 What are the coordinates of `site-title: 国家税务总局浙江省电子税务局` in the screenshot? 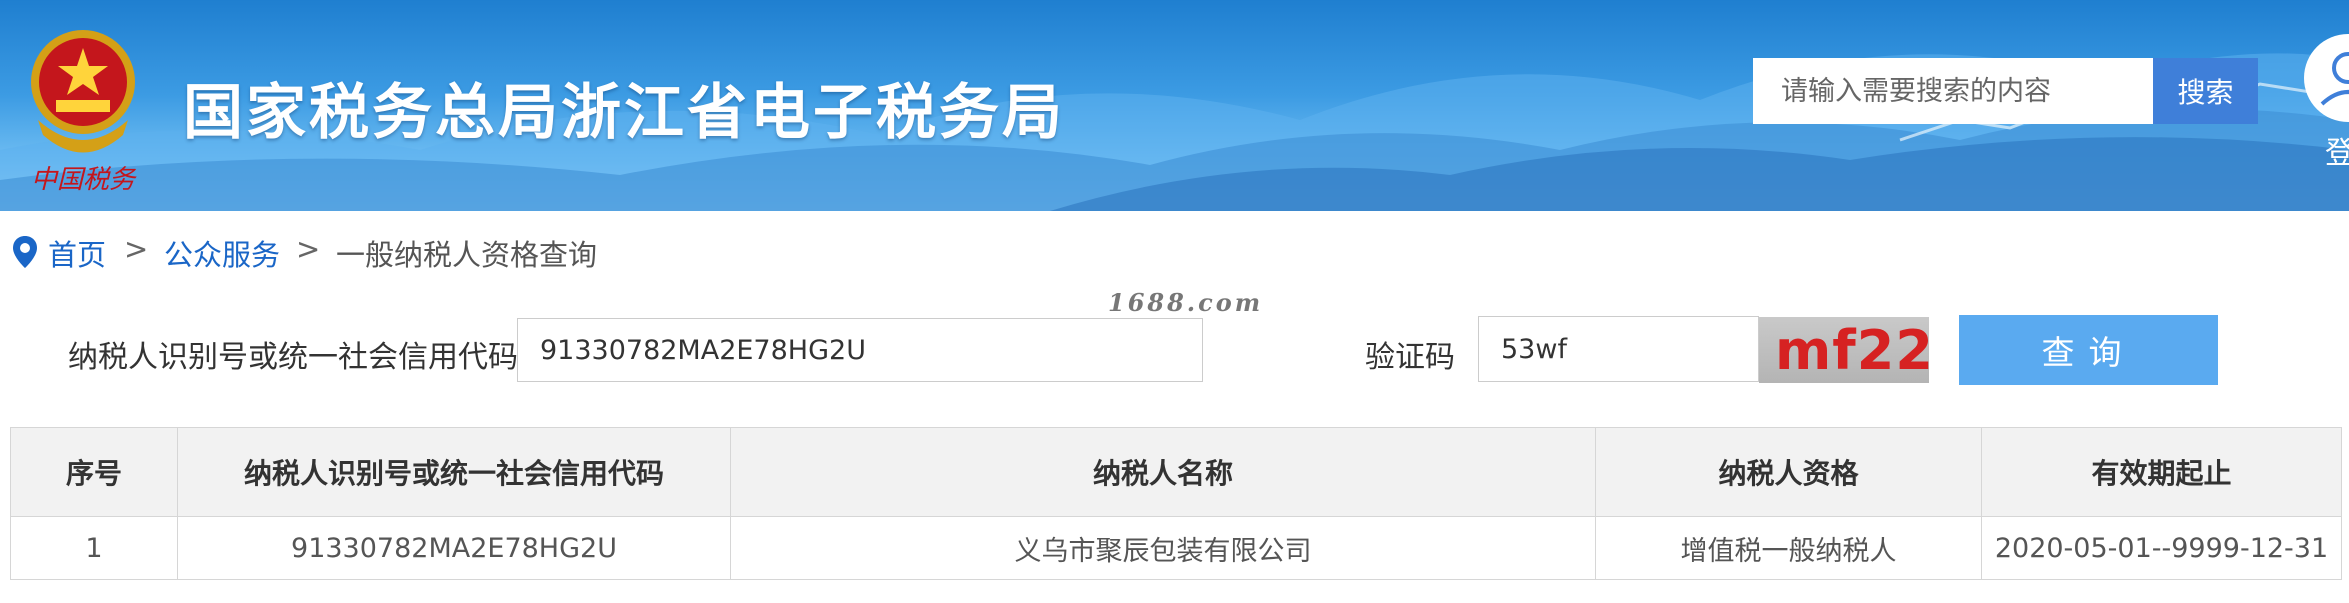 It's located at (624, 113).